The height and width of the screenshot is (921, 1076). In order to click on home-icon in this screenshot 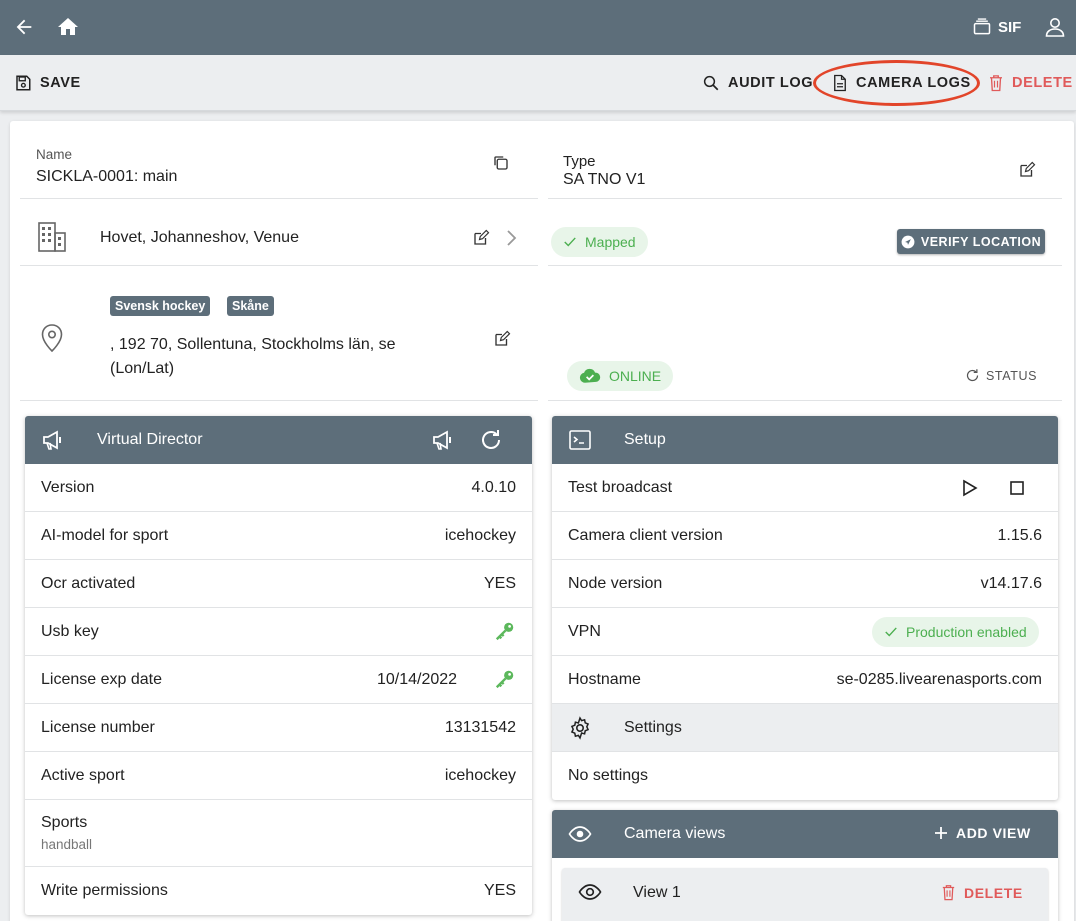, I will do `click(68, 27)`.